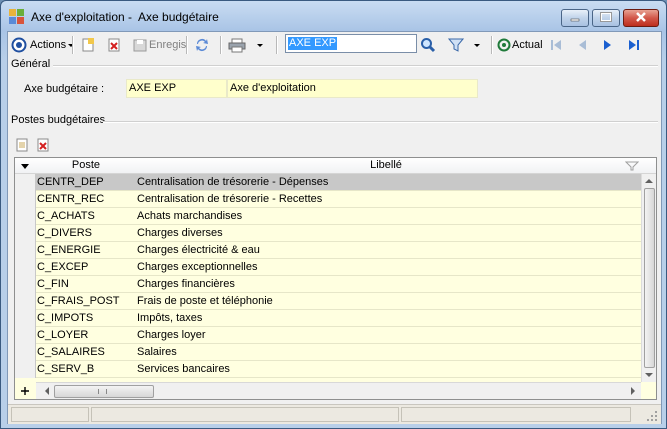 This screenshot has height=429, width=667. I want to click on save-label: Enregis, so click(168, 45).